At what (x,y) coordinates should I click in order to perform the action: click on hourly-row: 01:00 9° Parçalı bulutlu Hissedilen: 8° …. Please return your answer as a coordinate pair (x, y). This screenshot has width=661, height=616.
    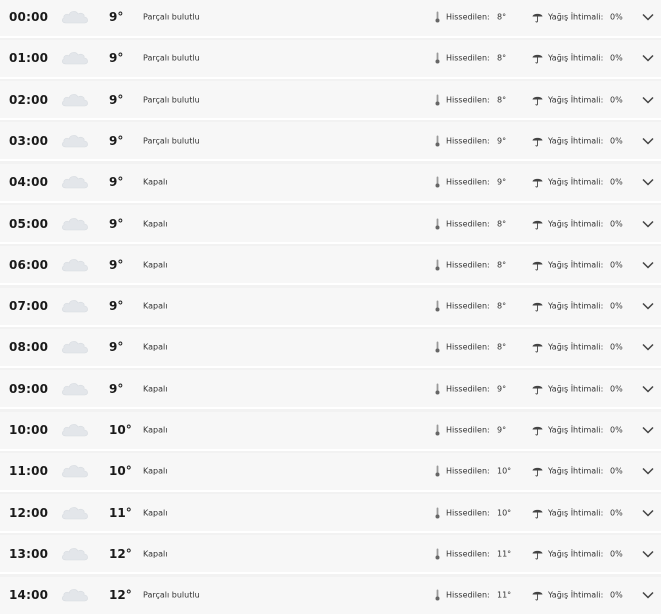
    Looking at the image, I should click on (330, 59).